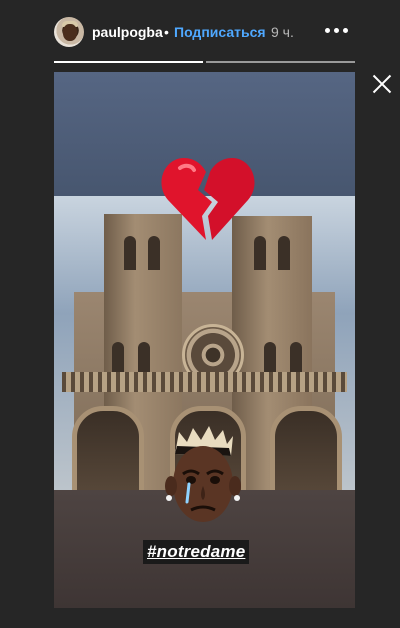  Describe the element at coordinates (220, 32) in the screenshot. I see `follow-button: Подписаться` at that location.